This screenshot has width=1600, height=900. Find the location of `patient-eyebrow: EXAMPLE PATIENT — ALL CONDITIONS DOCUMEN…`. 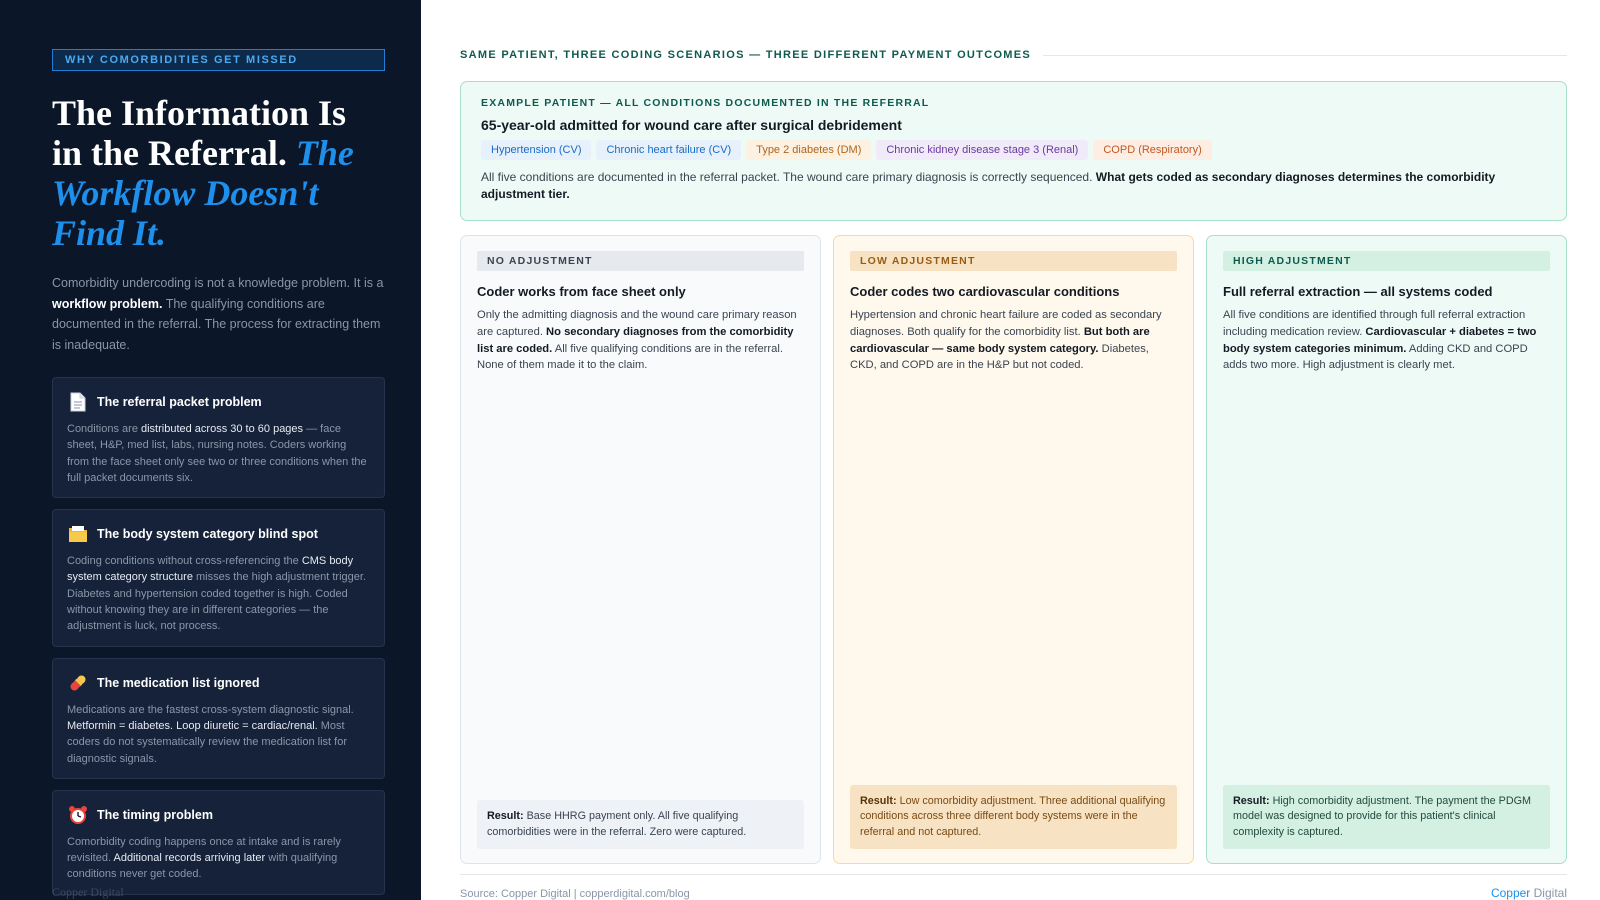

patient-eyebrow: EXAMPLE PATIENT — ALL CONDITIONS DOCUMEN… is located at coordinates (705, 103).